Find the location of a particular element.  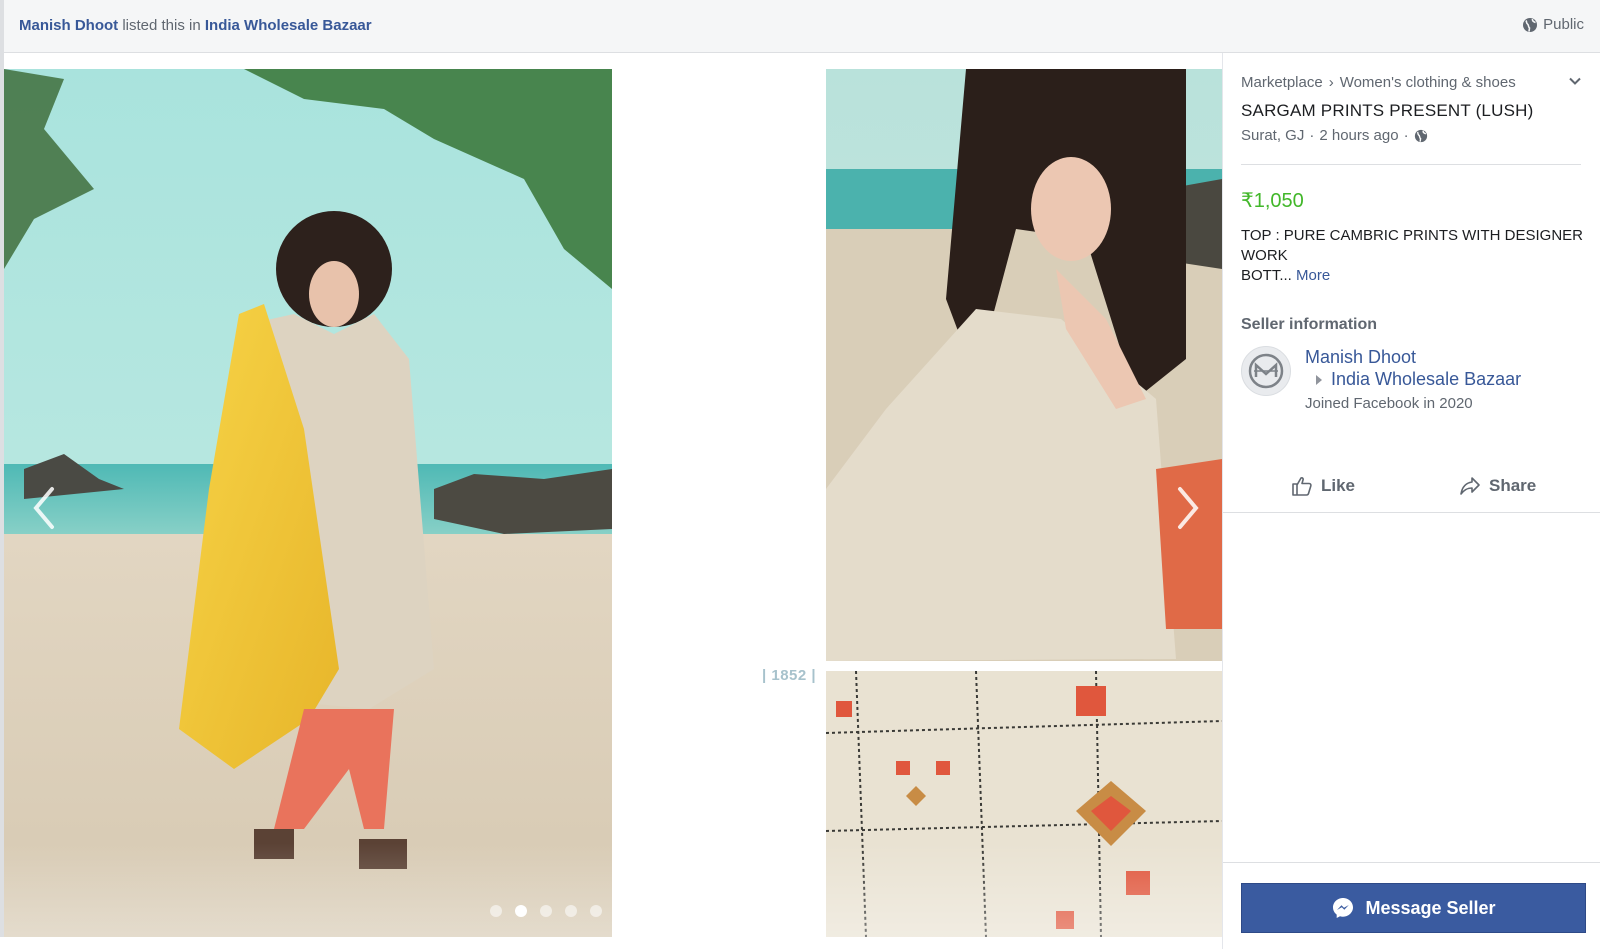

share-arrow-icon is located at coordinates (1470, 486).